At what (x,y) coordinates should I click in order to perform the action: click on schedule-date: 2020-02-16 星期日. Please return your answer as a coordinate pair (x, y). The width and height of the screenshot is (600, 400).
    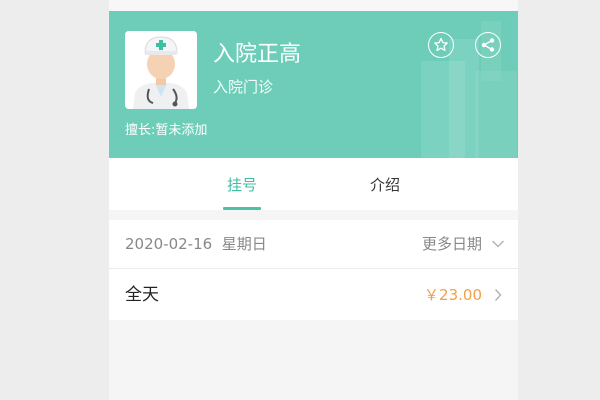
    Looking at the image, I should click on (196, 244).